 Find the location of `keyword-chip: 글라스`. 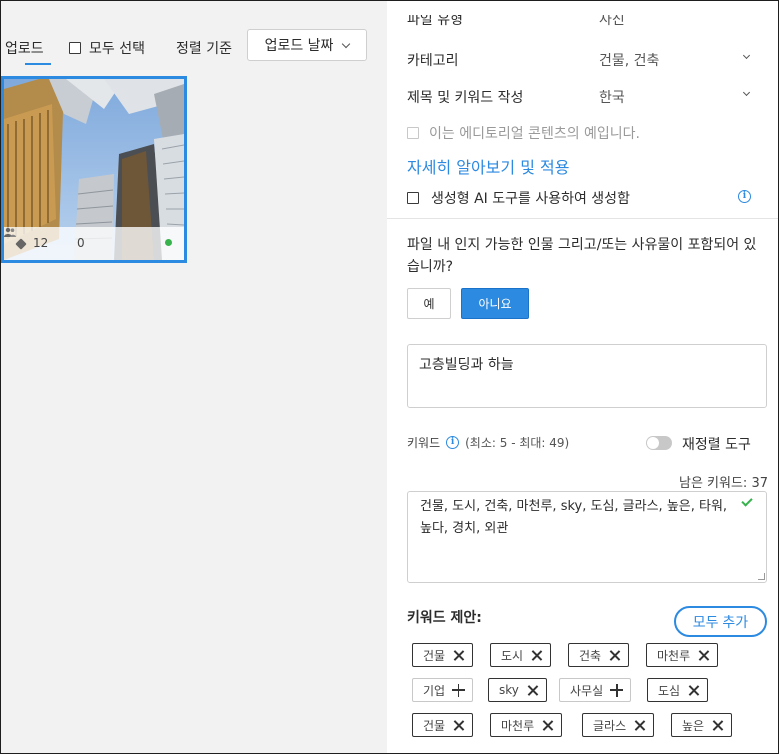

keyword-chip: 글라스 is located at coordinates (618, 725).